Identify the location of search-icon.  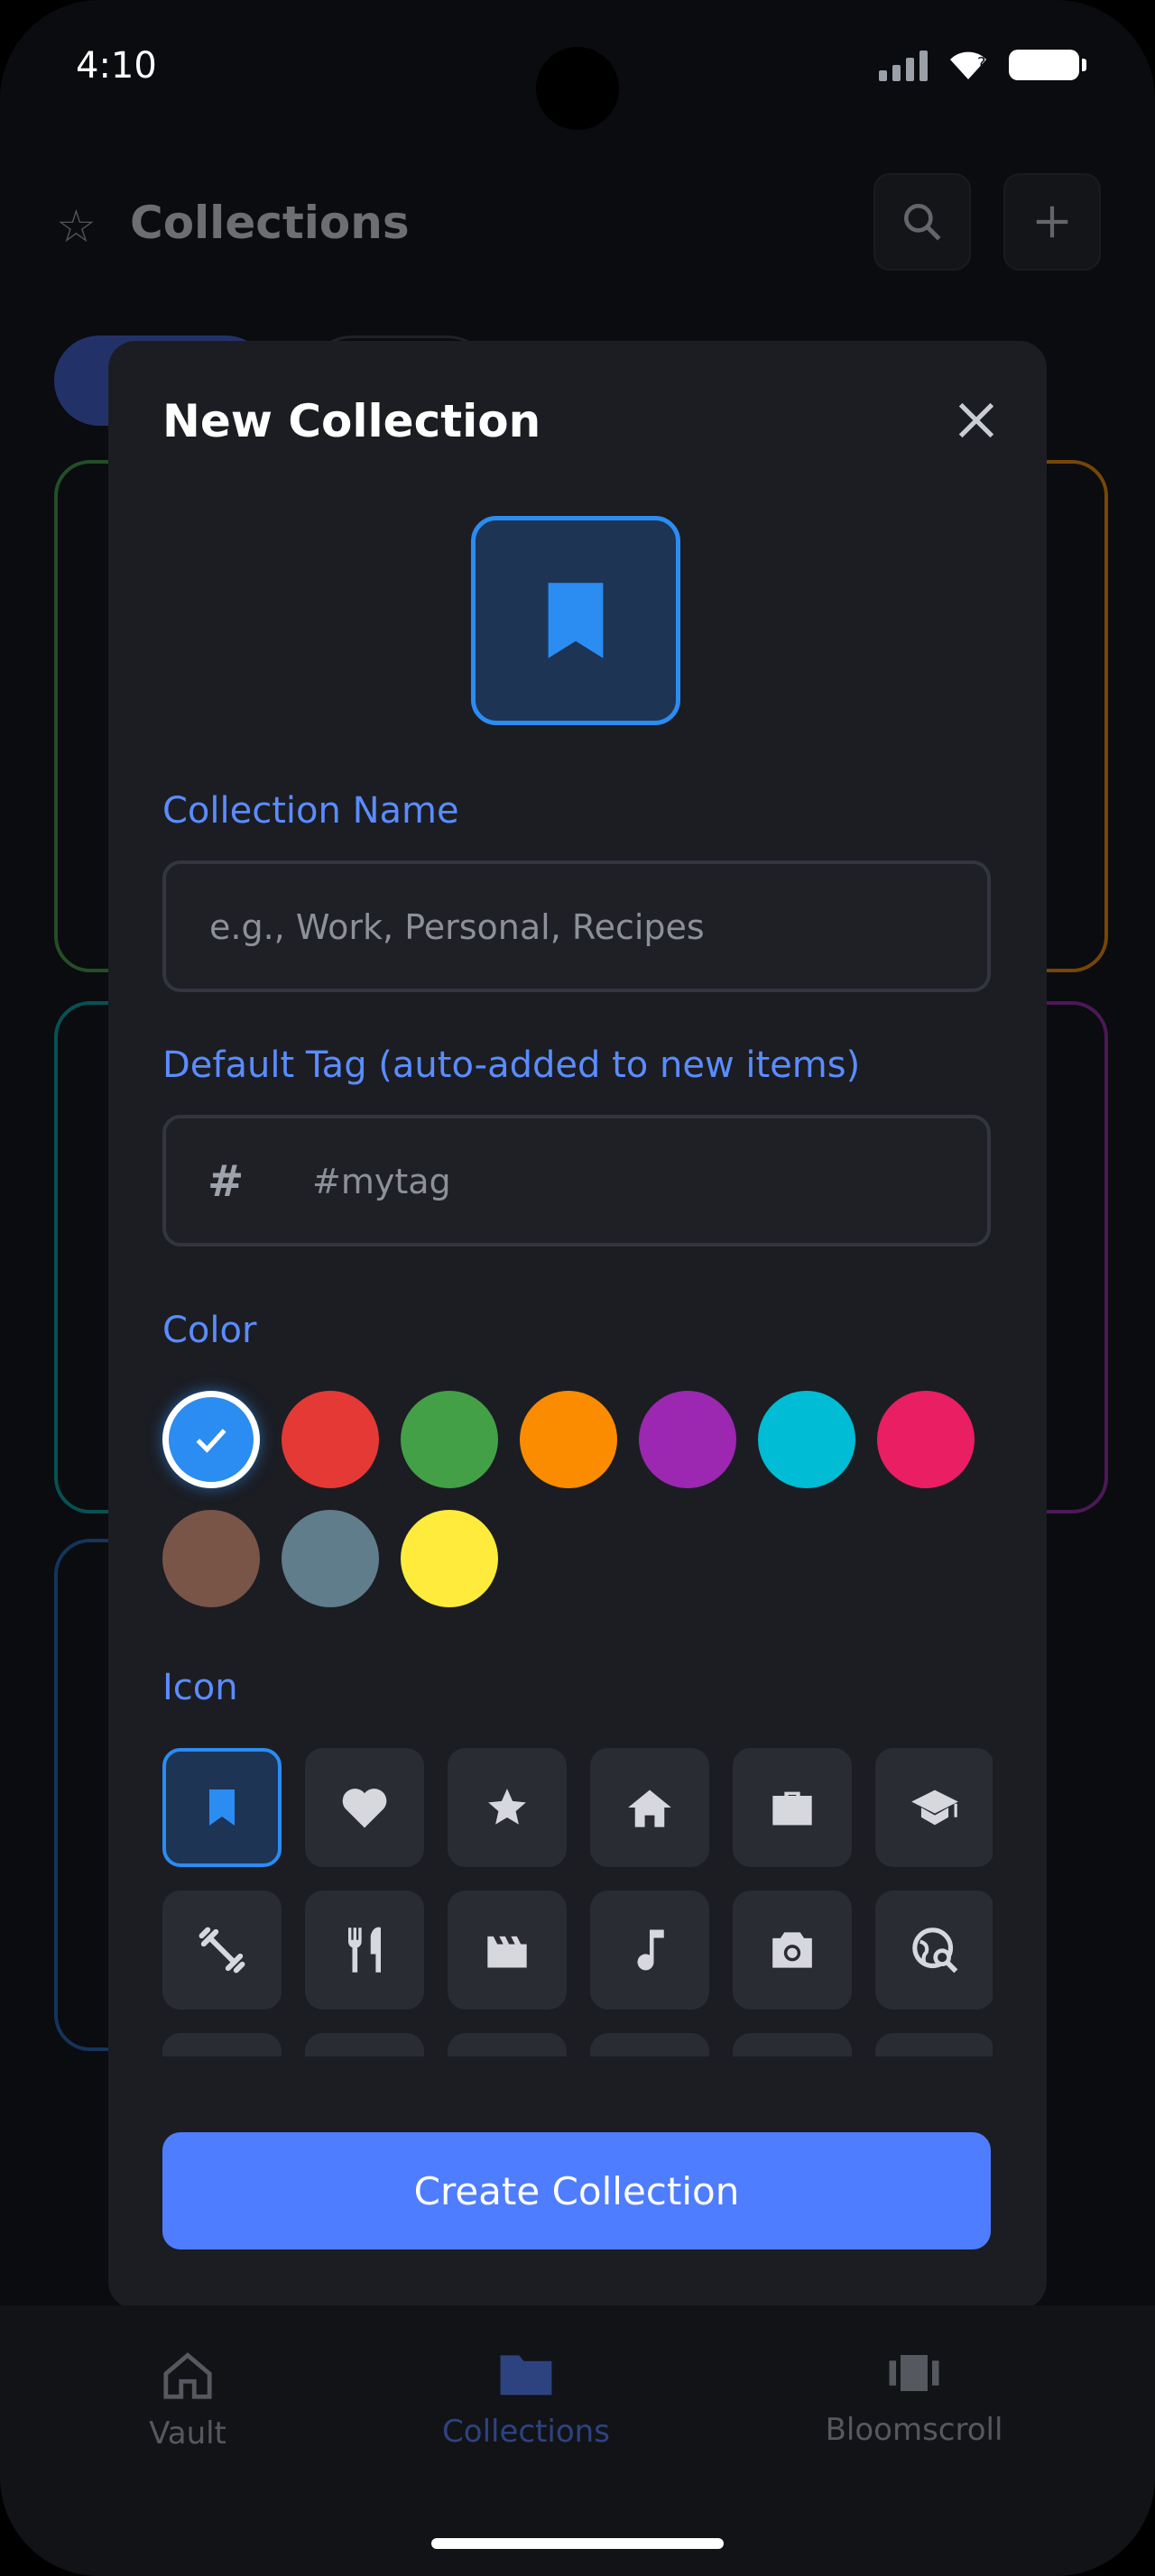
(922, 222).